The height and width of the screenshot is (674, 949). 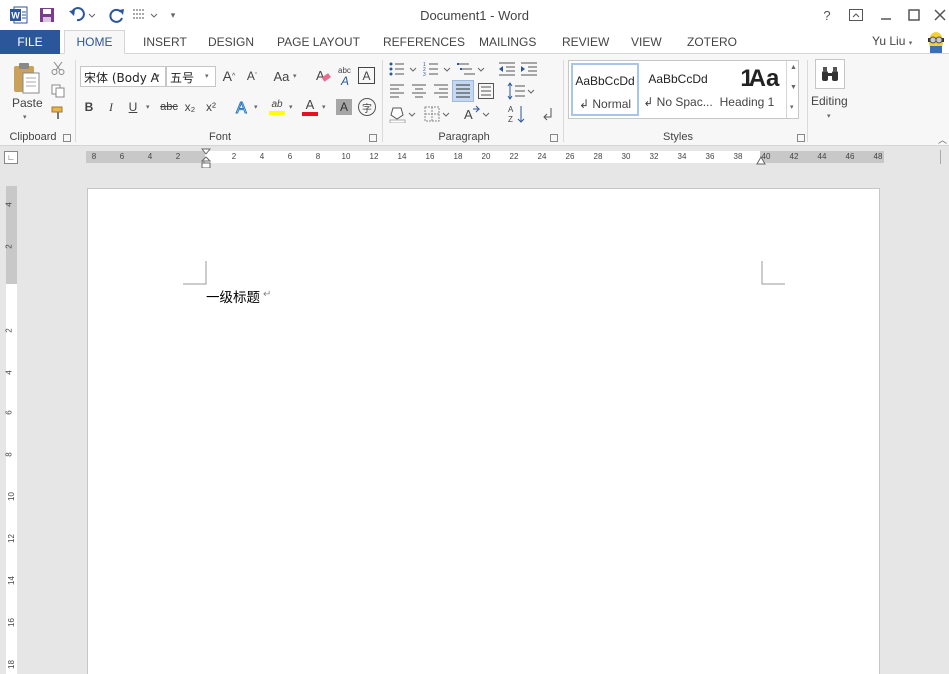 I want to click on tab-home: HOME, so click(x=94, y=42).